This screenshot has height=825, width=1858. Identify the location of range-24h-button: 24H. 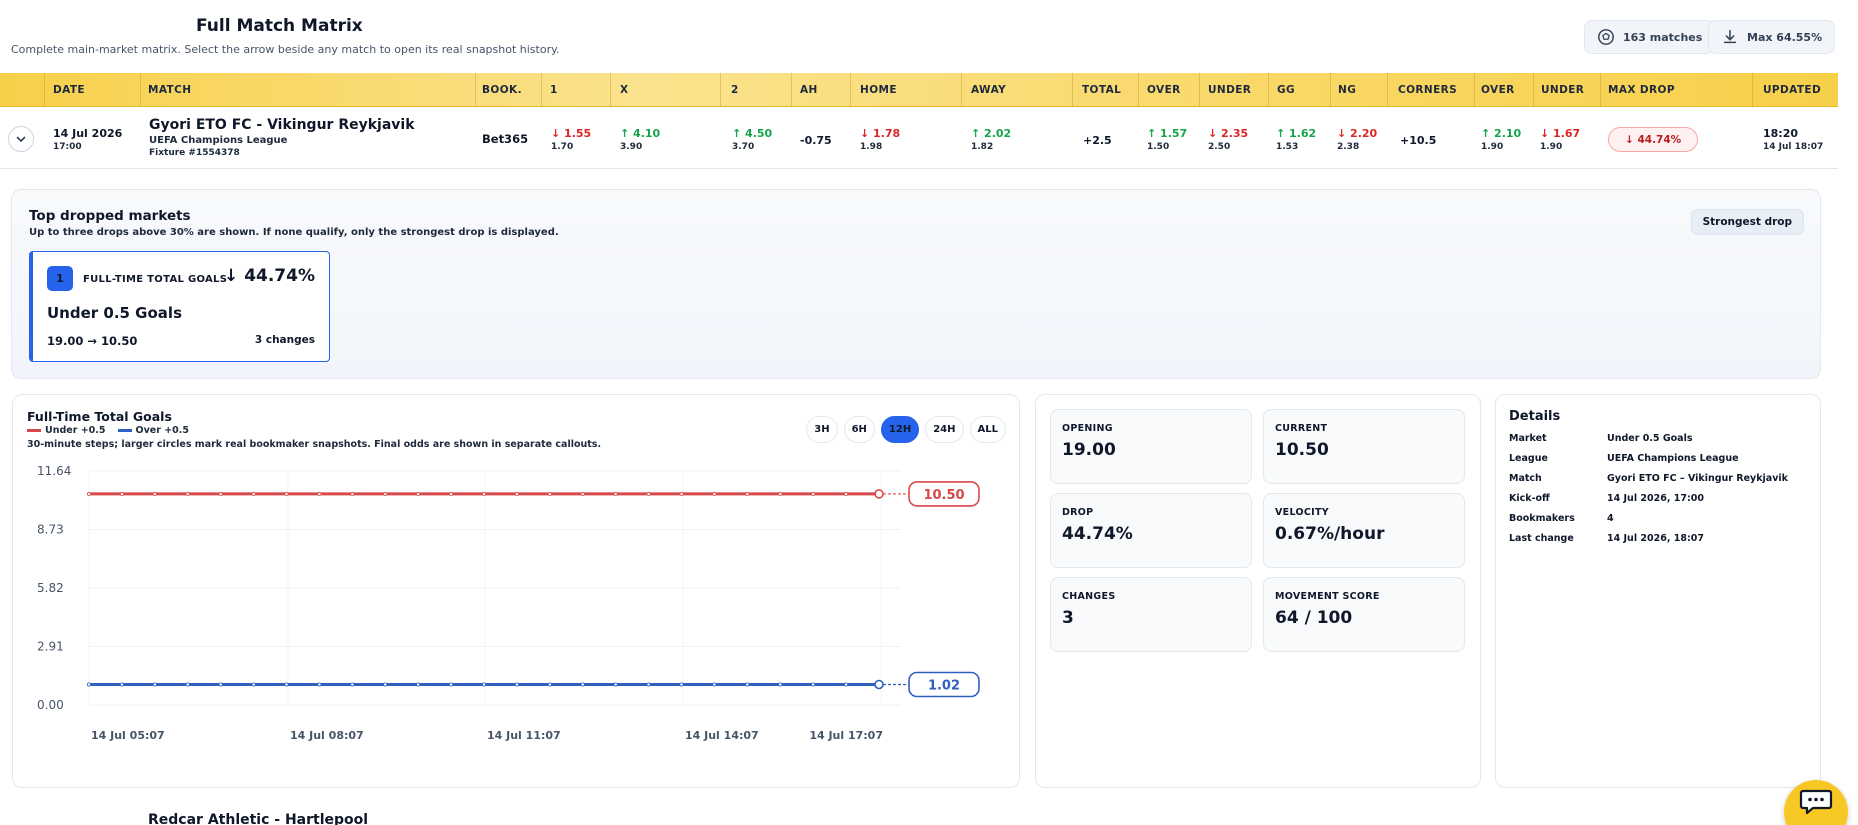
(944, 429).